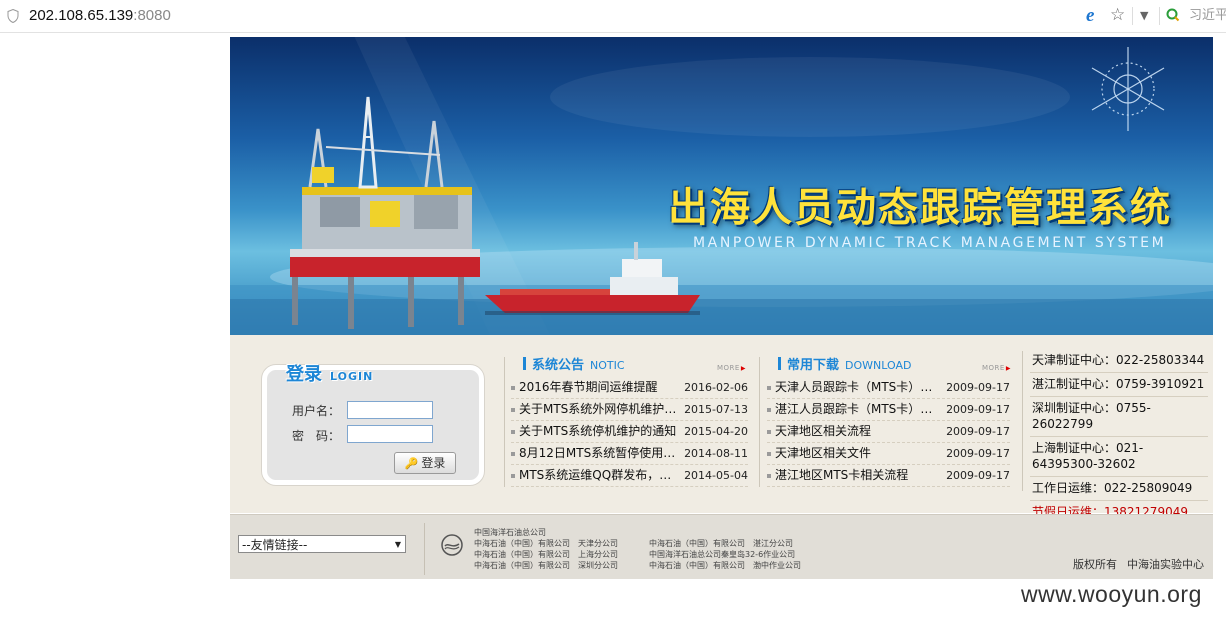 The image size is (1226, 623). Describe the element at coordinates (433, 463) in the screenshot. I see `login-button-label: 登录` at that location.